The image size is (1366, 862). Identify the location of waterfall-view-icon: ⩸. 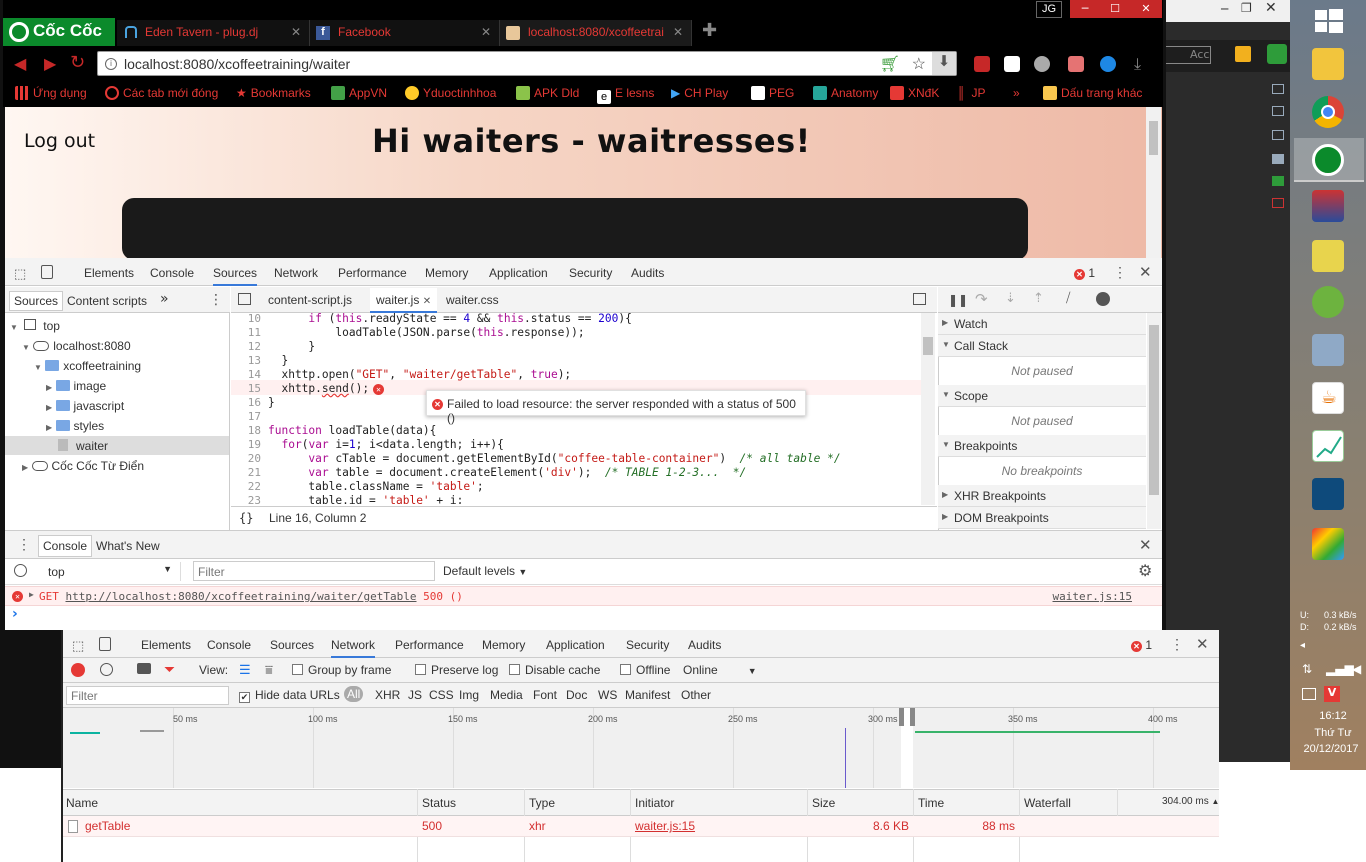
(269, 670).